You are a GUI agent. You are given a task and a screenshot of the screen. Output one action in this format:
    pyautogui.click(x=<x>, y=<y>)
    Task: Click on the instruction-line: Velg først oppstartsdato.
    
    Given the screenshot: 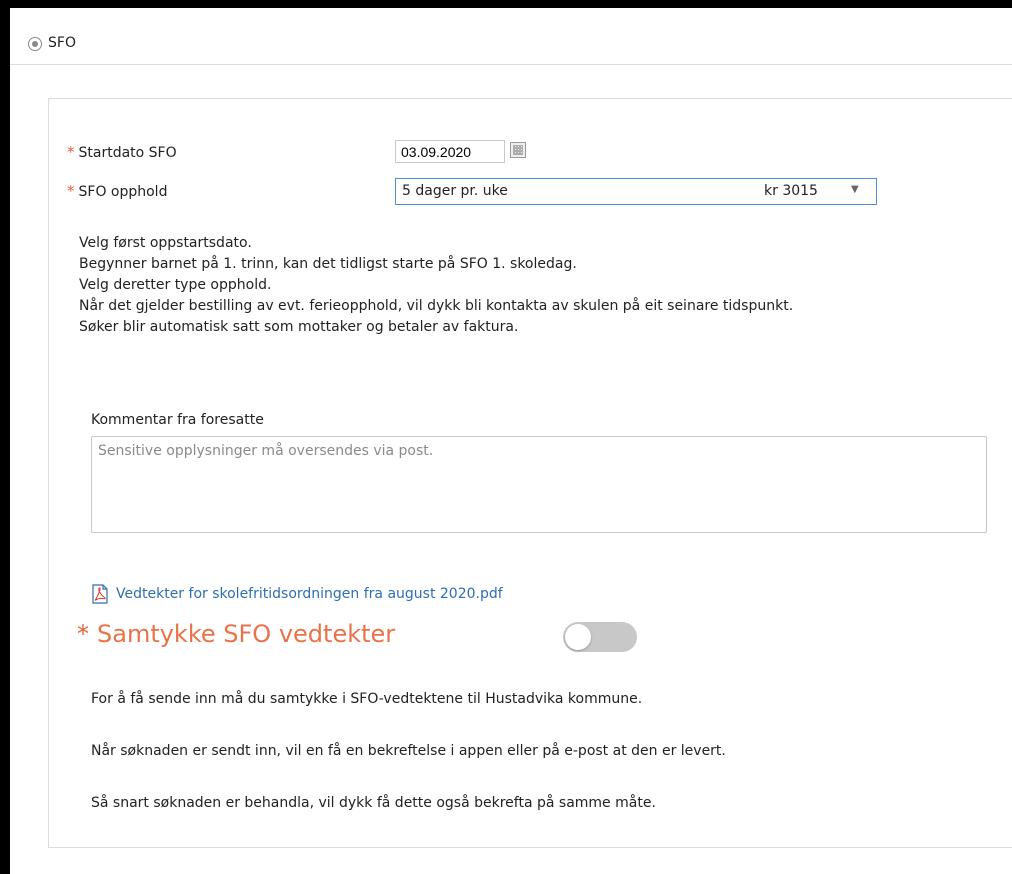 What is the action you would take?
    pyautogui.click(x=165, y=243)
    